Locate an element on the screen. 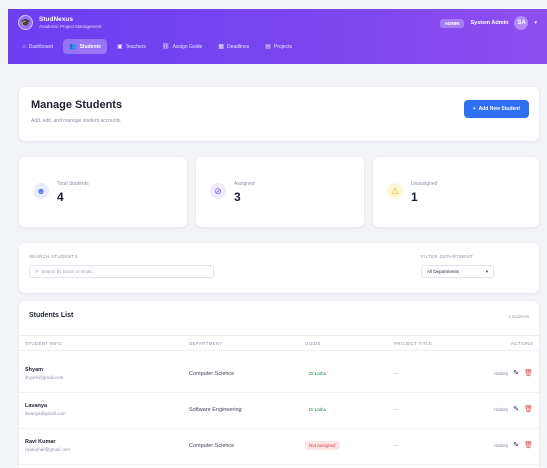  check-circle-icon: ⊘ is located at coordinates (218, 191).